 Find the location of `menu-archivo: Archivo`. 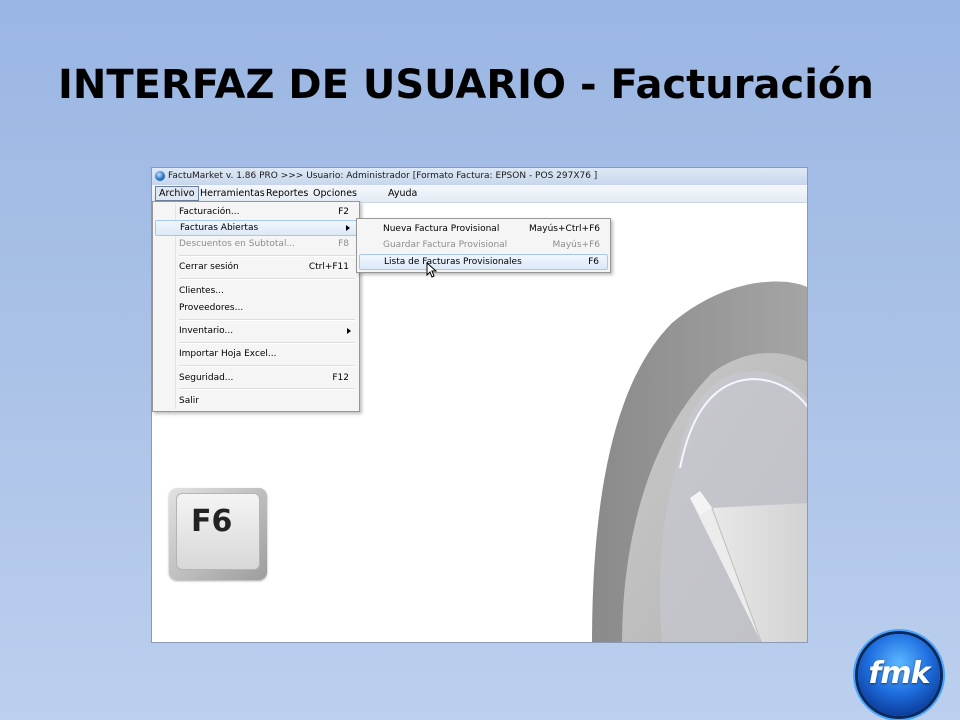

menu-archivo: Archivo is located at coordinates (177, 193).